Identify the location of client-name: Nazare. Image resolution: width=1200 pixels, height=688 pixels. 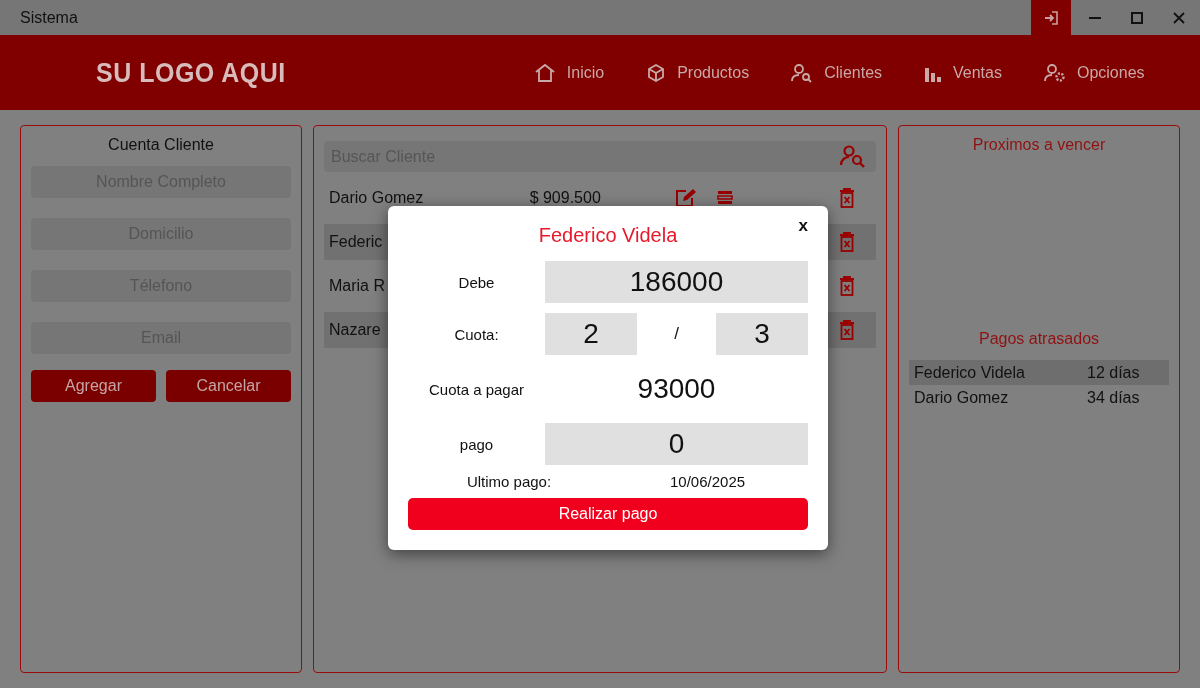
(355, 330).